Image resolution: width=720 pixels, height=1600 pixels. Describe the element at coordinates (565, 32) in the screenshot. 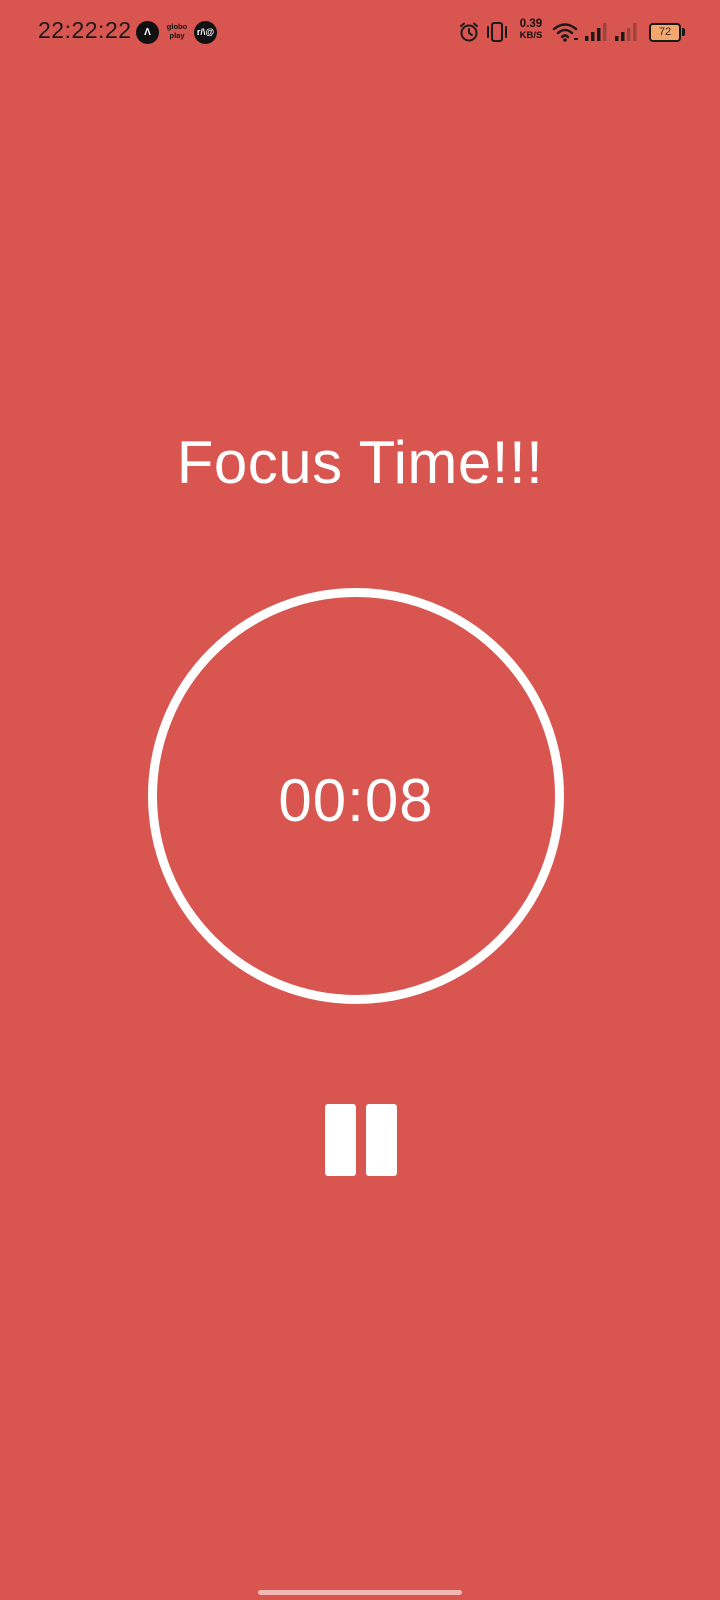

I see `wifi-icon` at that location.